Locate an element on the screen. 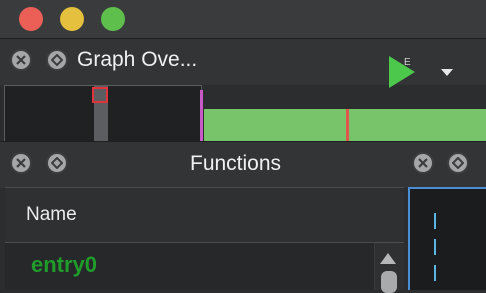 The width and height of the screenshot is (486, 293). chevron-down-icon is located at coordinates (447, 72).